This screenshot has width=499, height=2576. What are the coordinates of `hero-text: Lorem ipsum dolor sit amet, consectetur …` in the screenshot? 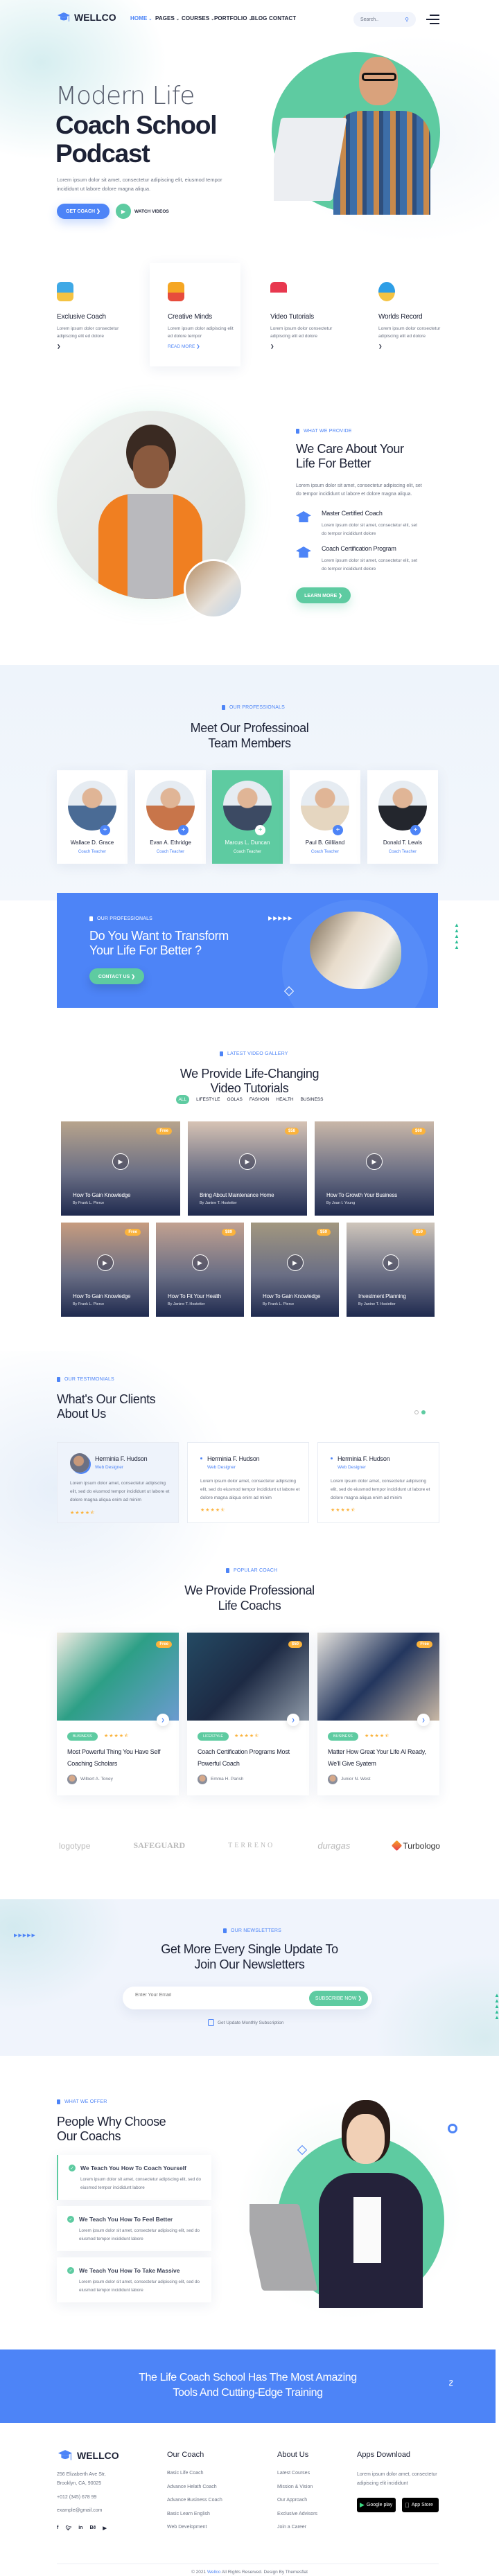 It's located at (139, 184).